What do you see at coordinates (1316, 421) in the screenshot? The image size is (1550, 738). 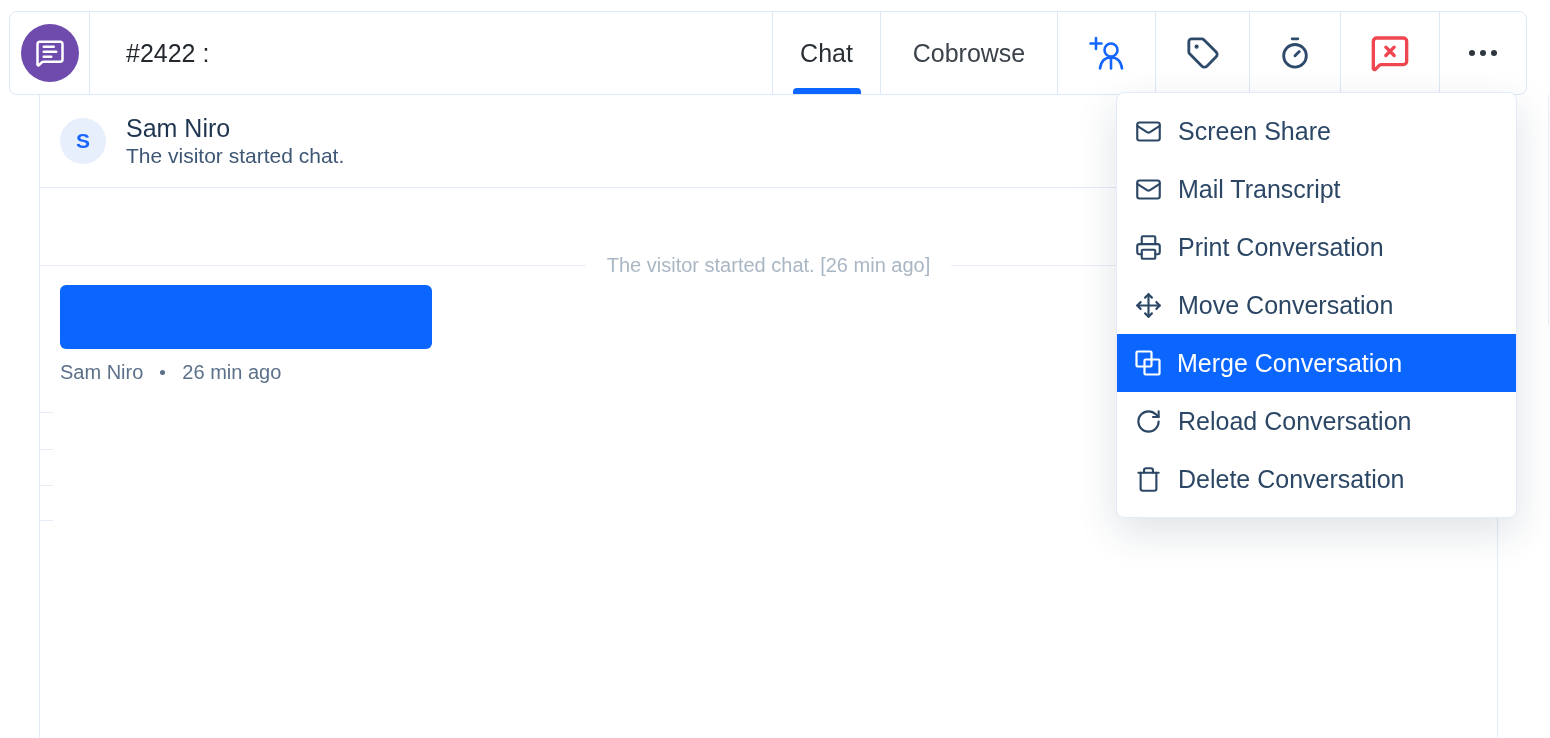 I see `menu-item: Reload Conversation` at bounding box center [1316, 421].